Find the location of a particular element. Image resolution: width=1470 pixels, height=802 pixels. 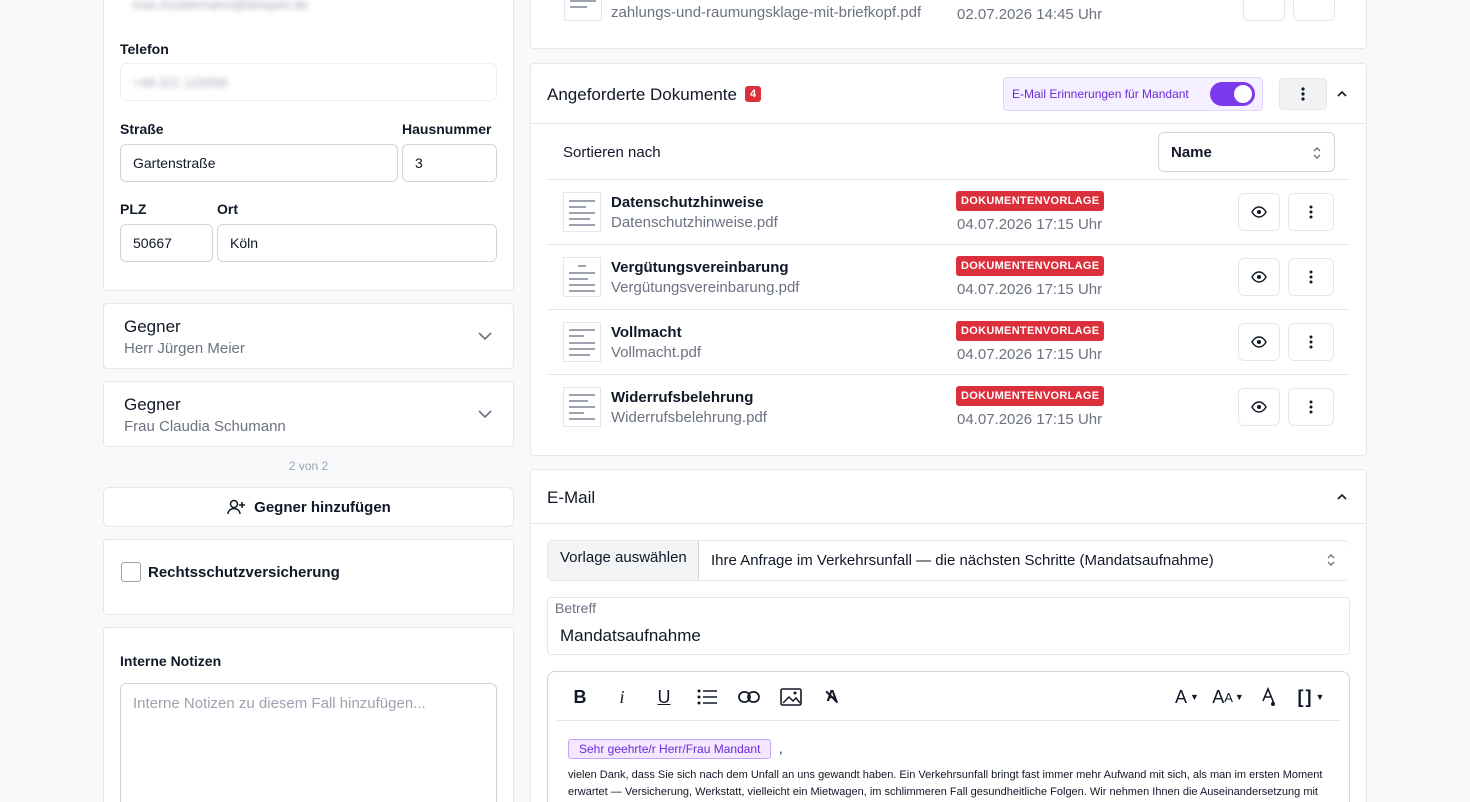

opponent-name: Herr Jürgen Meier is located at coordinates (184, 348).